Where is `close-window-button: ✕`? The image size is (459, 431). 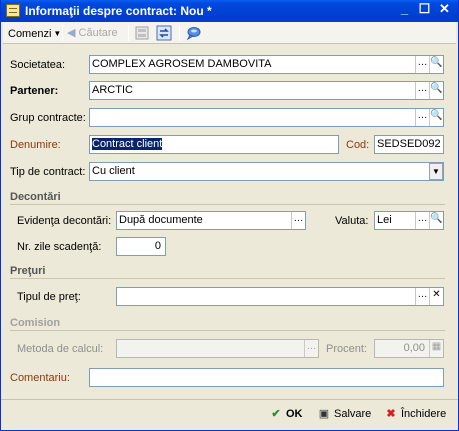 close-window-button: ✕ is located at coordinates (444, 10).